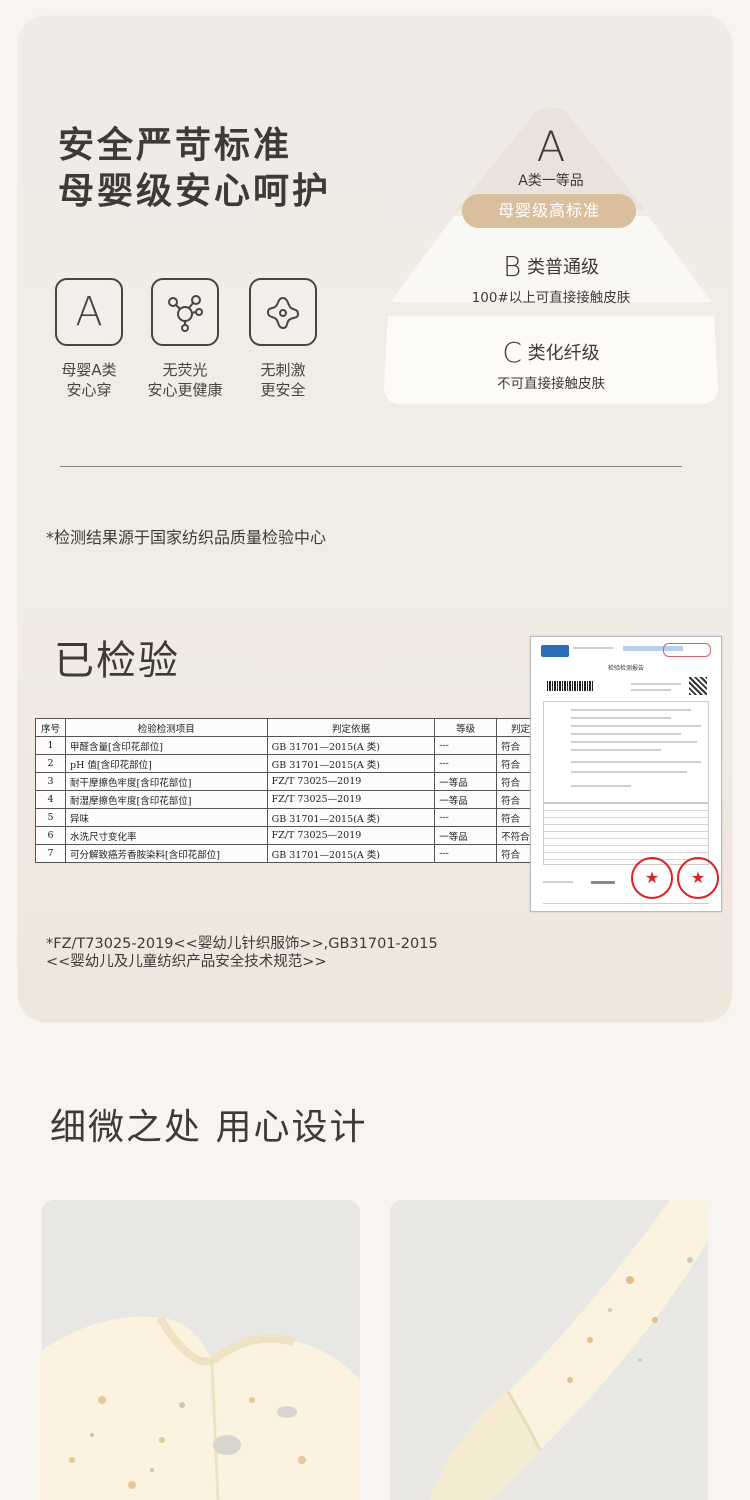 This screenshot has width=750, height=1500. I want to click on headline-line1: 安全严苛标准, so click(175, 145).